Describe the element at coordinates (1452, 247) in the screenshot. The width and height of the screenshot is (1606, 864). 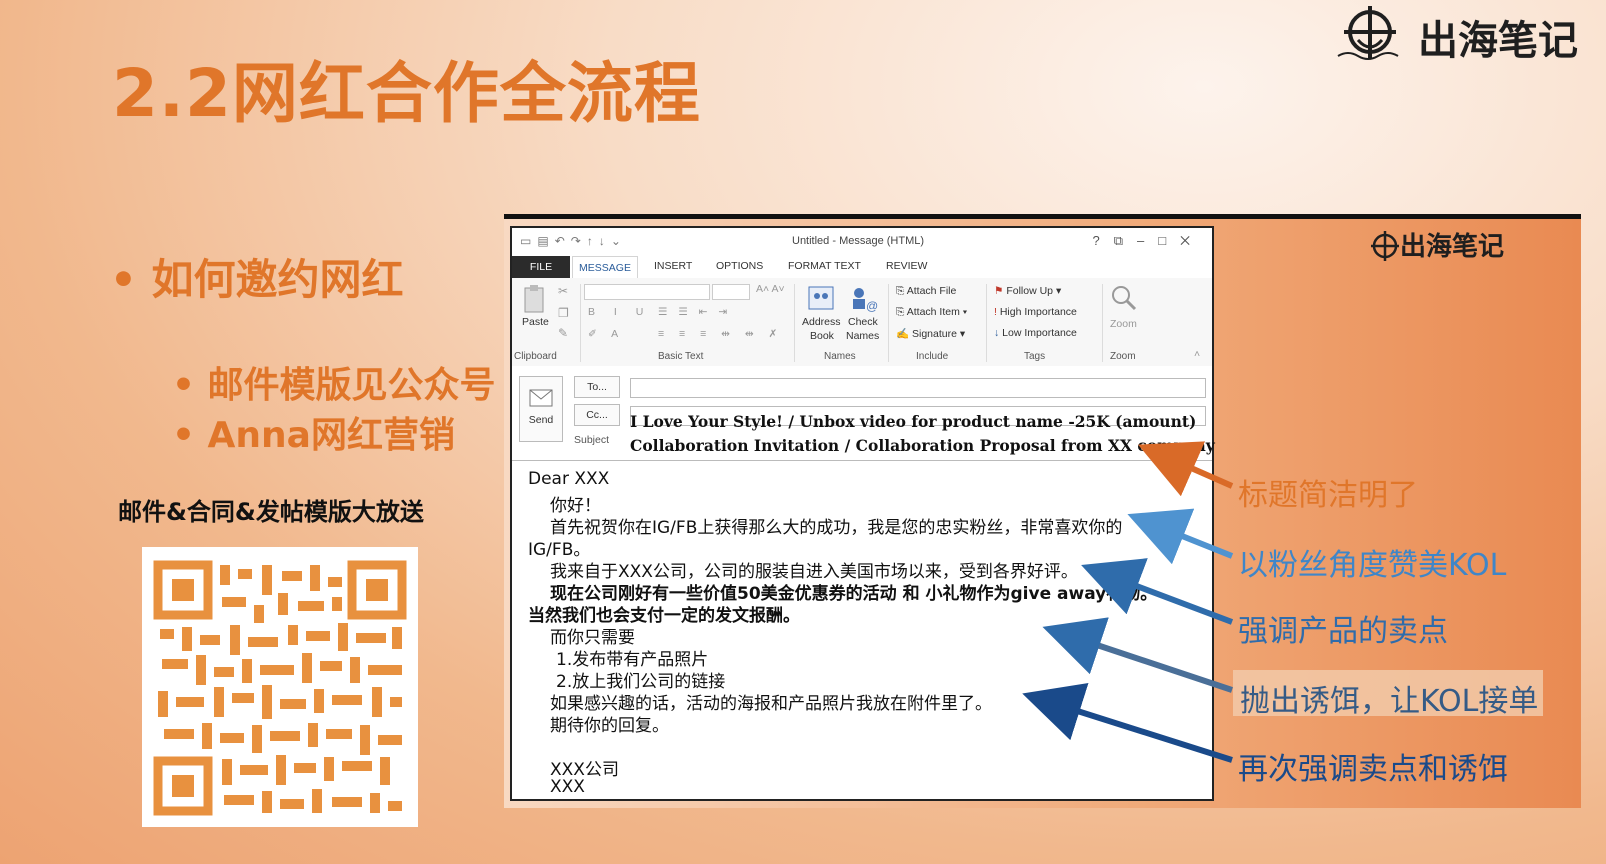
I see `panel-brand-logo-text: 出海笔记` at that location.